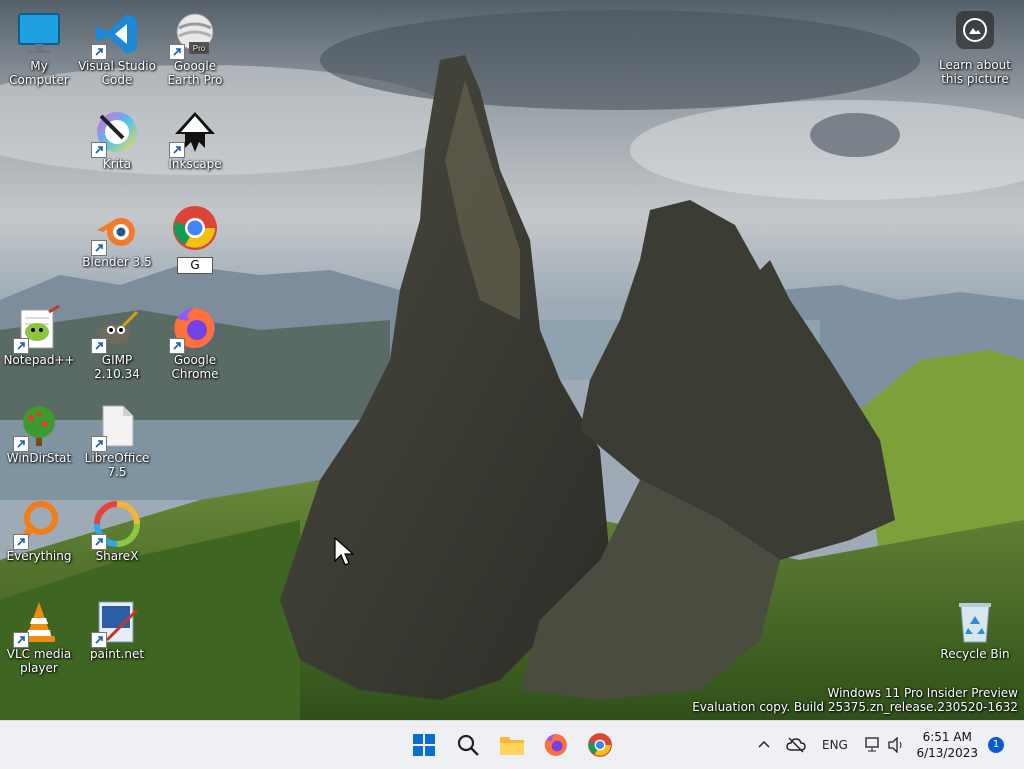 The height and width of the screenshot is (769, 1024). What do you see at coordinates (117, 164) in the screenshot?
I see `icon-label: Krita` at bounding box center [117, 164].